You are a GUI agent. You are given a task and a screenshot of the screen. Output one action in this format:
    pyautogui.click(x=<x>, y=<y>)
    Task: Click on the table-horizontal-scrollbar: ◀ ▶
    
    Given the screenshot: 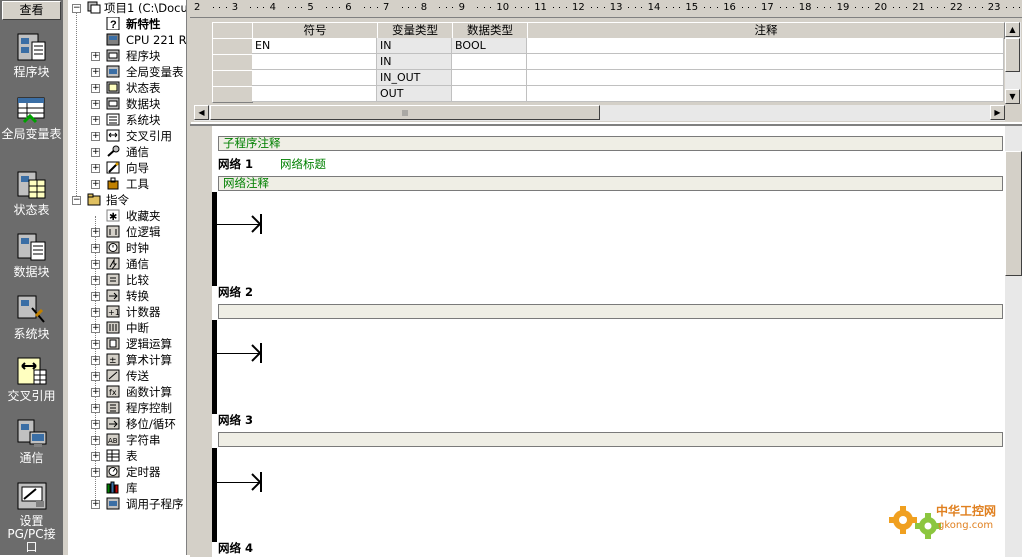 What is the action you would take?
    pyautogui.click(x=599, y=113)
    